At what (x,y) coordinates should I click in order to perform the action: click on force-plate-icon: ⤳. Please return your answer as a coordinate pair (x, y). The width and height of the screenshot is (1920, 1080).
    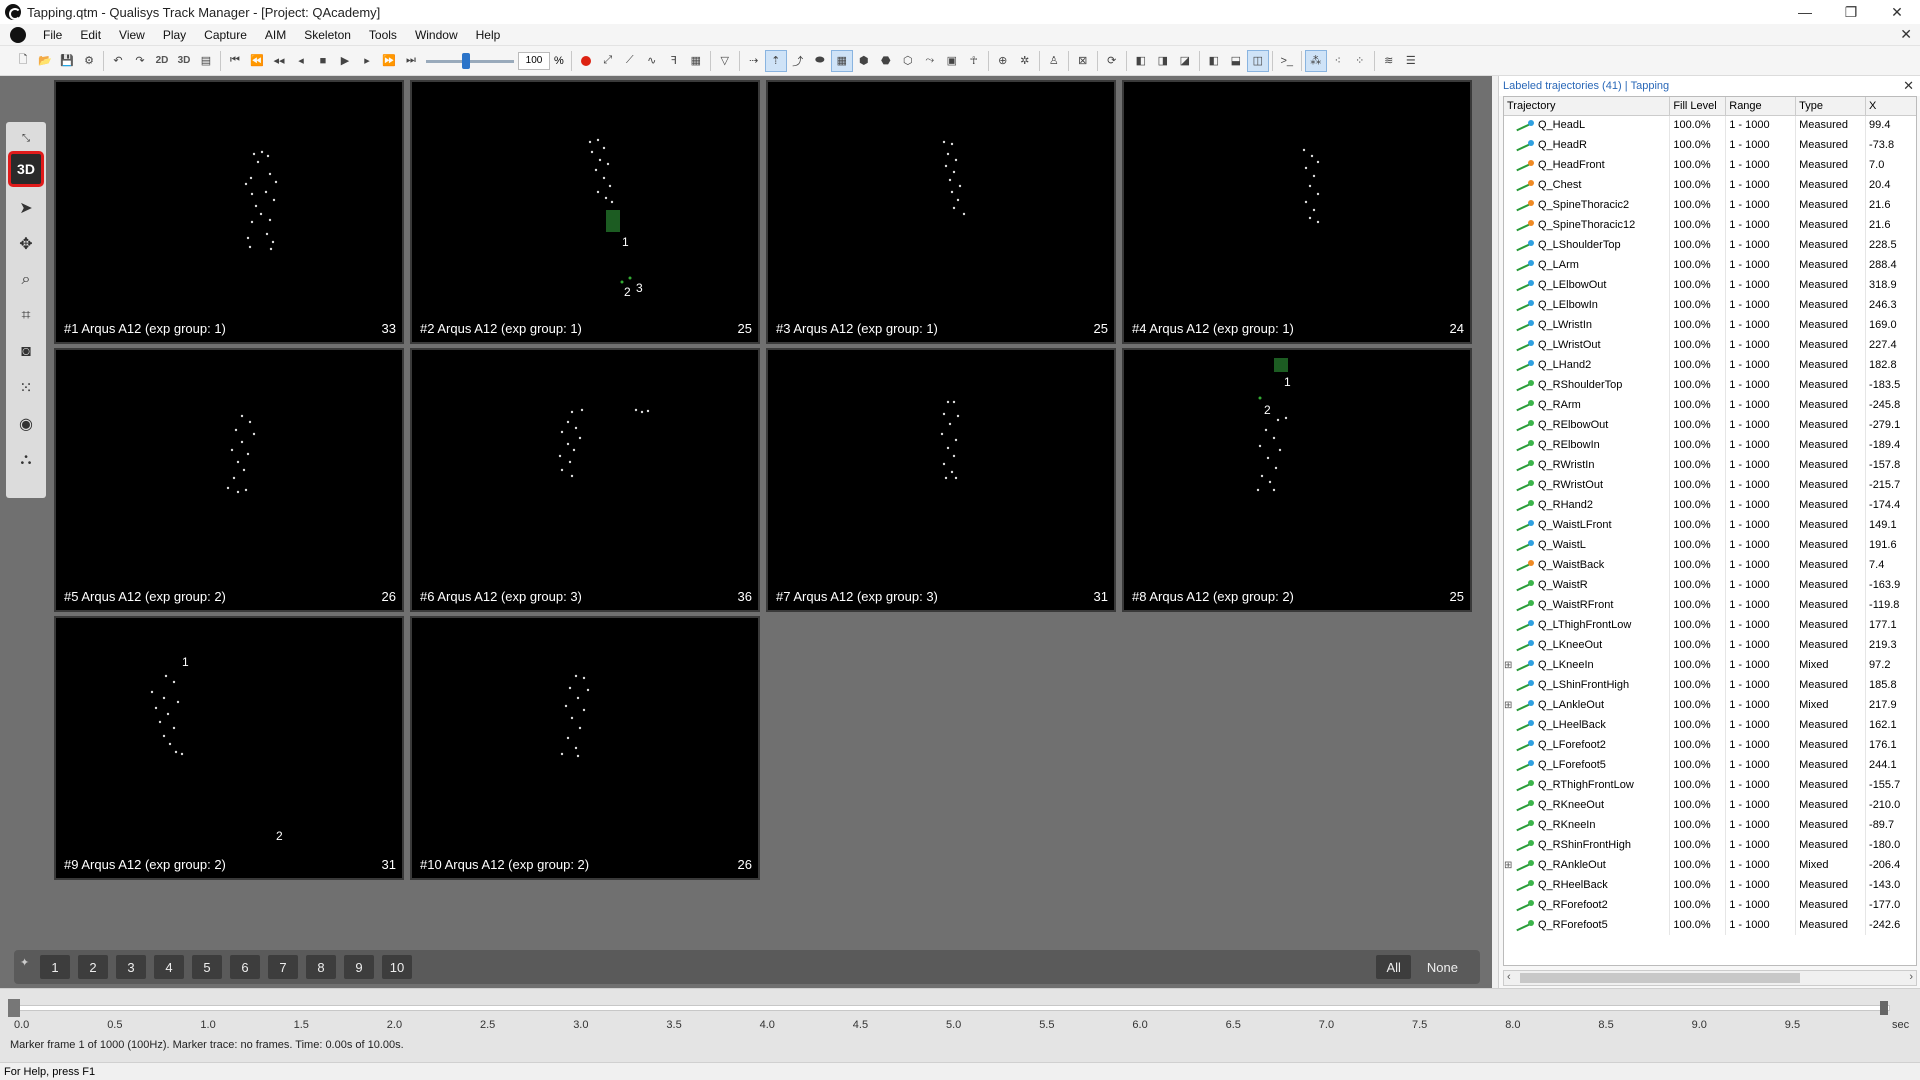
    Looking at the image, I should click on (930, 61).